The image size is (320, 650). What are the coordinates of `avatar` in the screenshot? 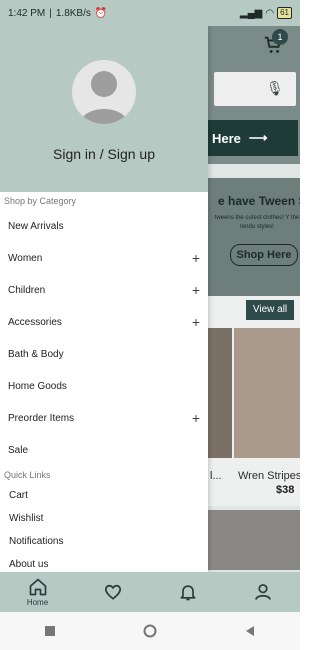 It's located at (104, 92).